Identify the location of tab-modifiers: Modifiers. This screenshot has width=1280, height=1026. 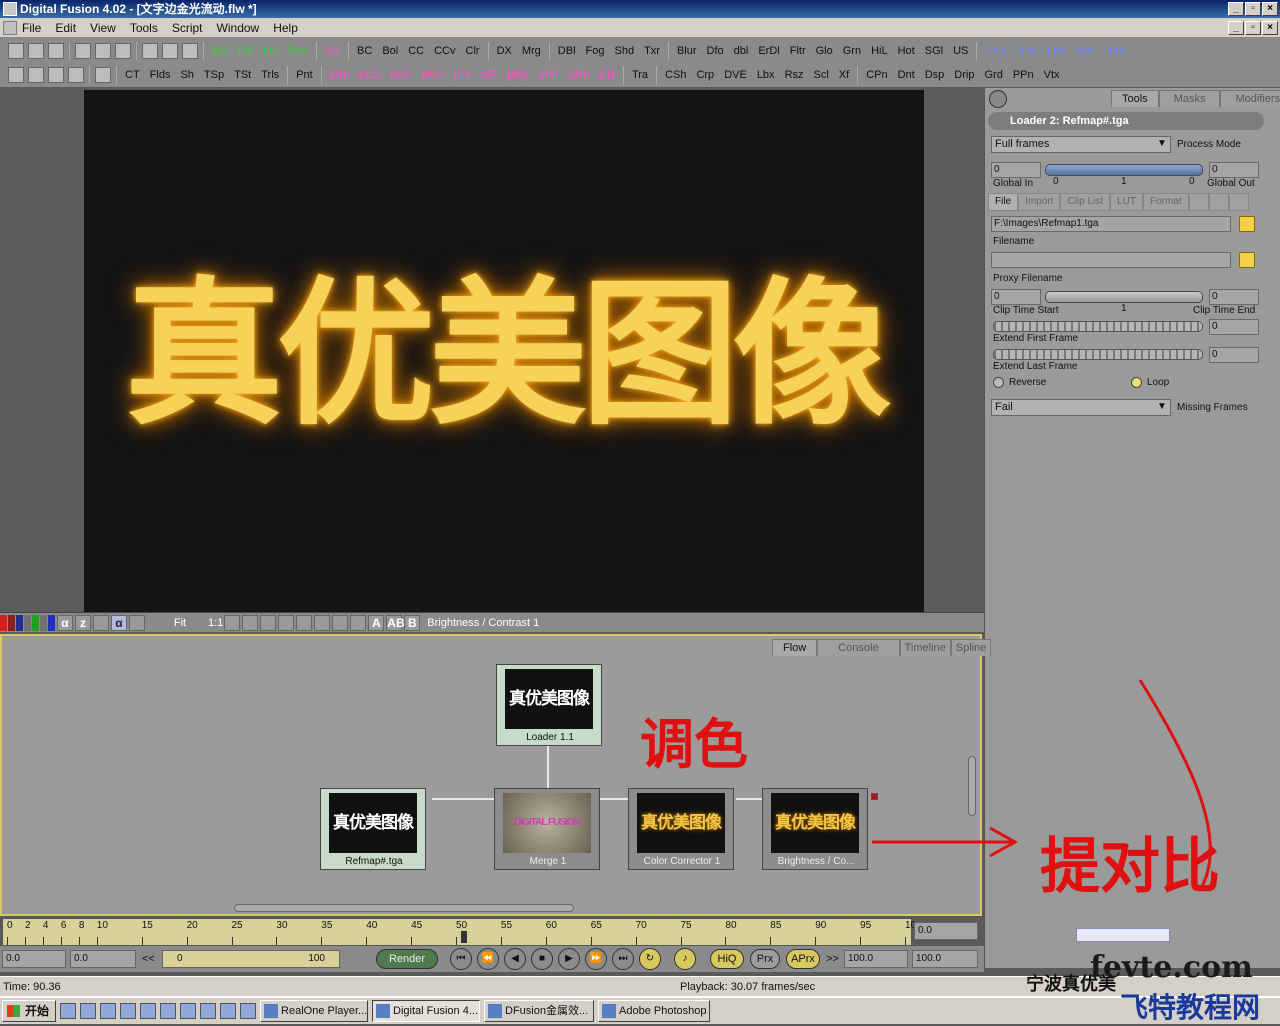
(1250, 98).